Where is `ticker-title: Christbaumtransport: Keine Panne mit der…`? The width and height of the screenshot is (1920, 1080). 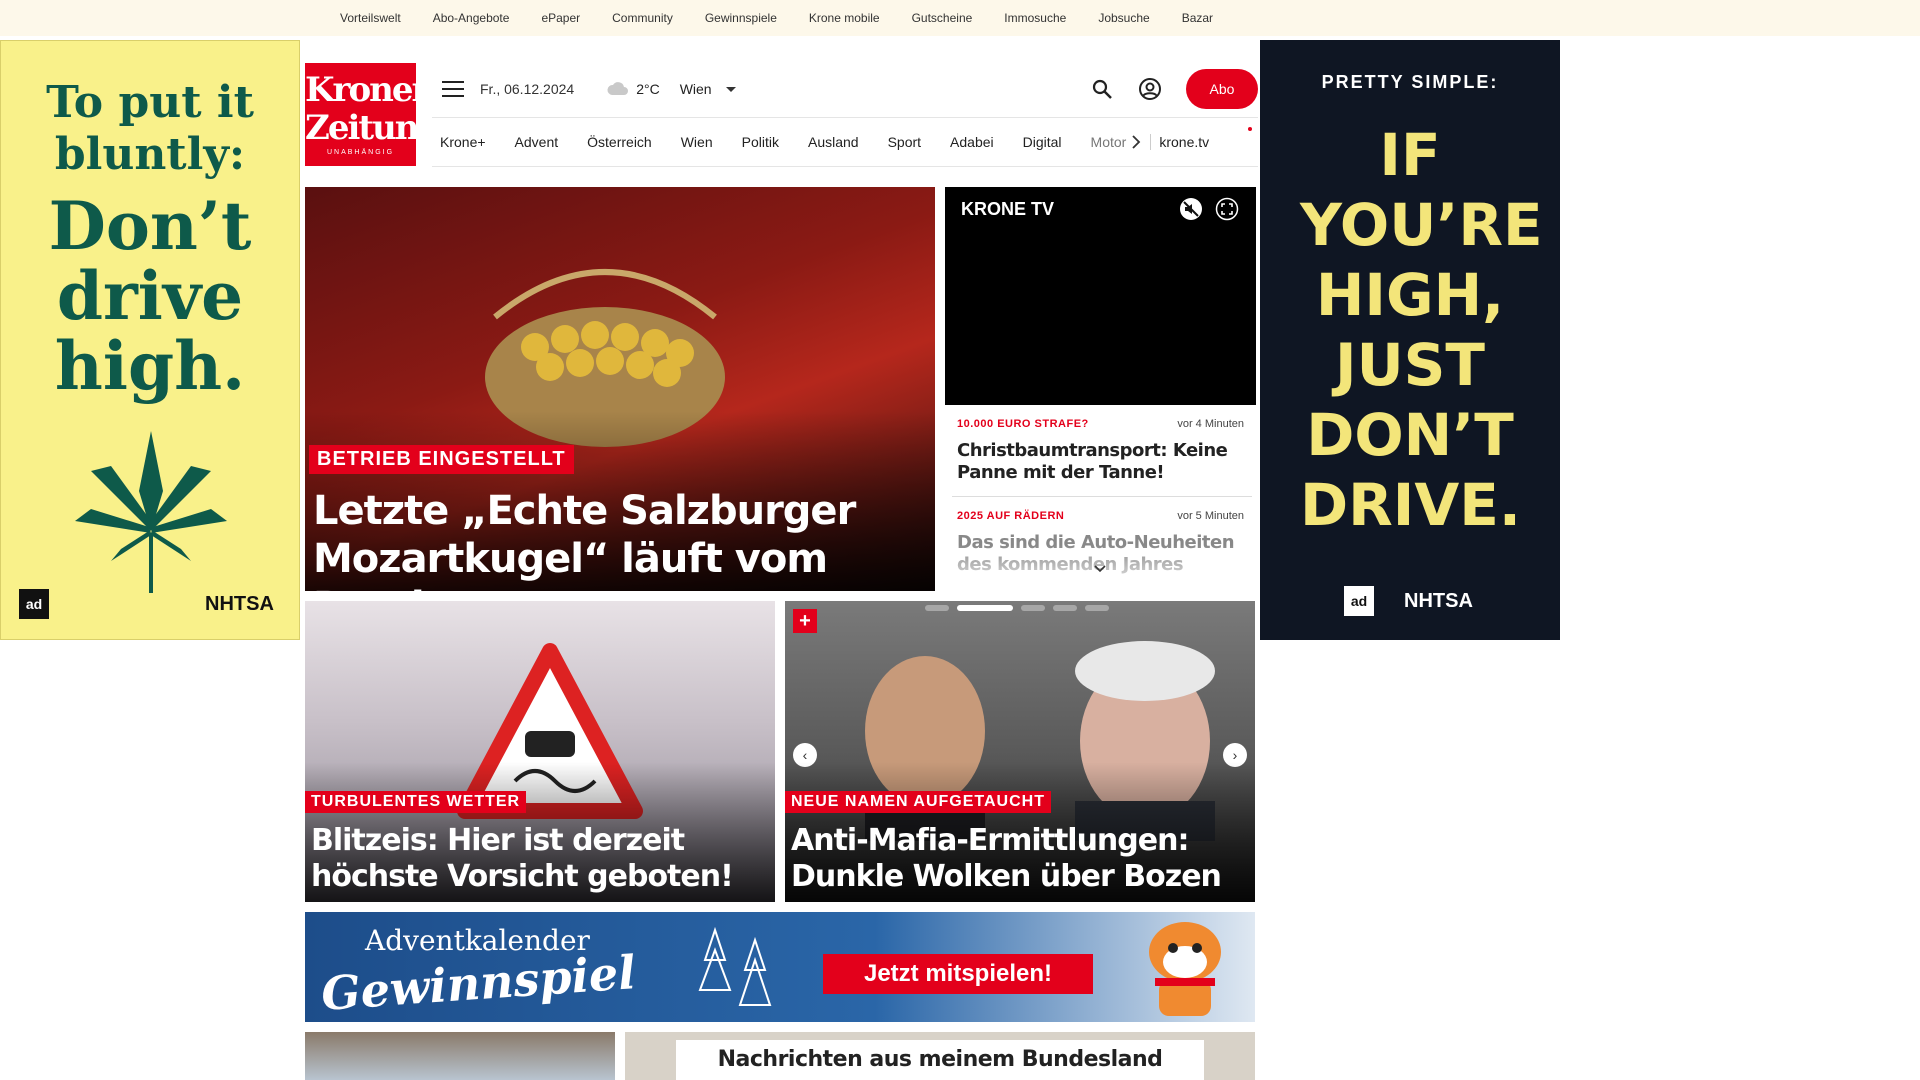 ticker-title: Christbaumtransport: Keine Panne mit der… is located at coordinates (1100, 462).